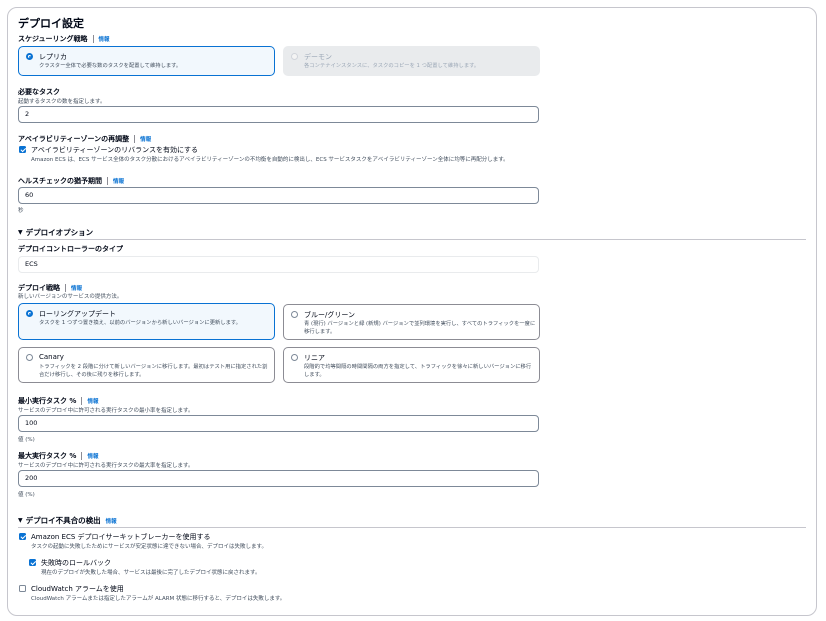 The width and height of the screenshot is (826, 621). What do you see at coordinates (318, 57) in the screenshot?
I see `daemon-title: デーモン` at bounding box center [318, 57].